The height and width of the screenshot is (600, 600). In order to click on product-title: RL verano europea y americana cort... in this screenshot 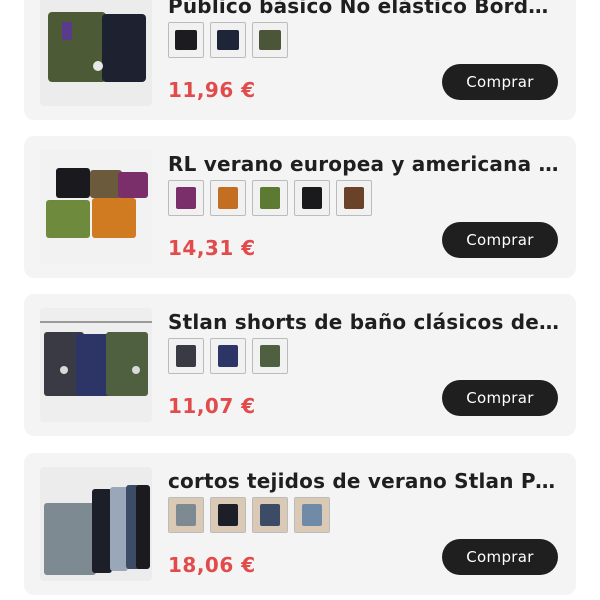, I will do `click(364, 164)`.